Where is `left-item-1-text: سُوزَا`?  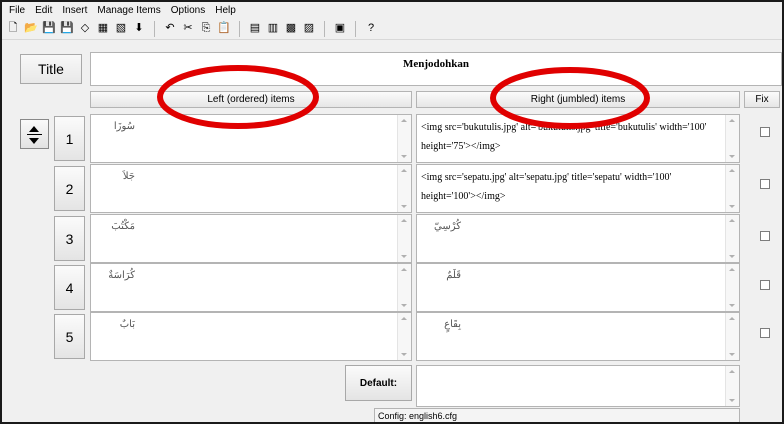
left-item-1-text: سُوزَا is located at coordinates (124, 126).